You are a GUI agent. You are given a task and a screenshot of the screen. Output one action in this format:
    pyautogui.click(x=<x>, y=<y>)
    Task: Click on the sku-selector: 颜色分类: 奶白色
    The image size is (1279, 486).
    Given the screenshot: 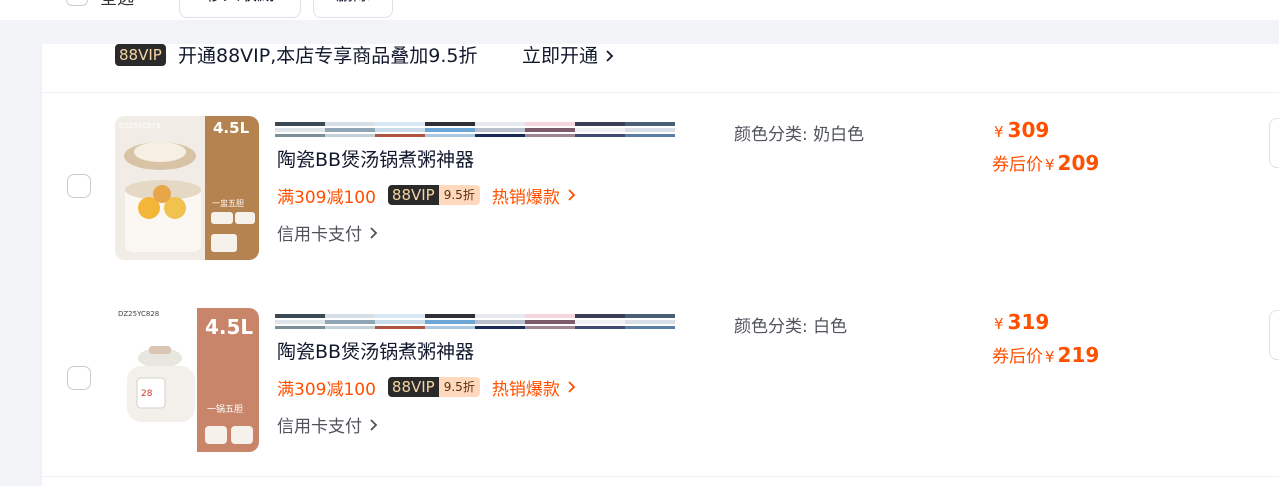 What is the action you would take?
    pyautogui.click(x=799, y=132)
    